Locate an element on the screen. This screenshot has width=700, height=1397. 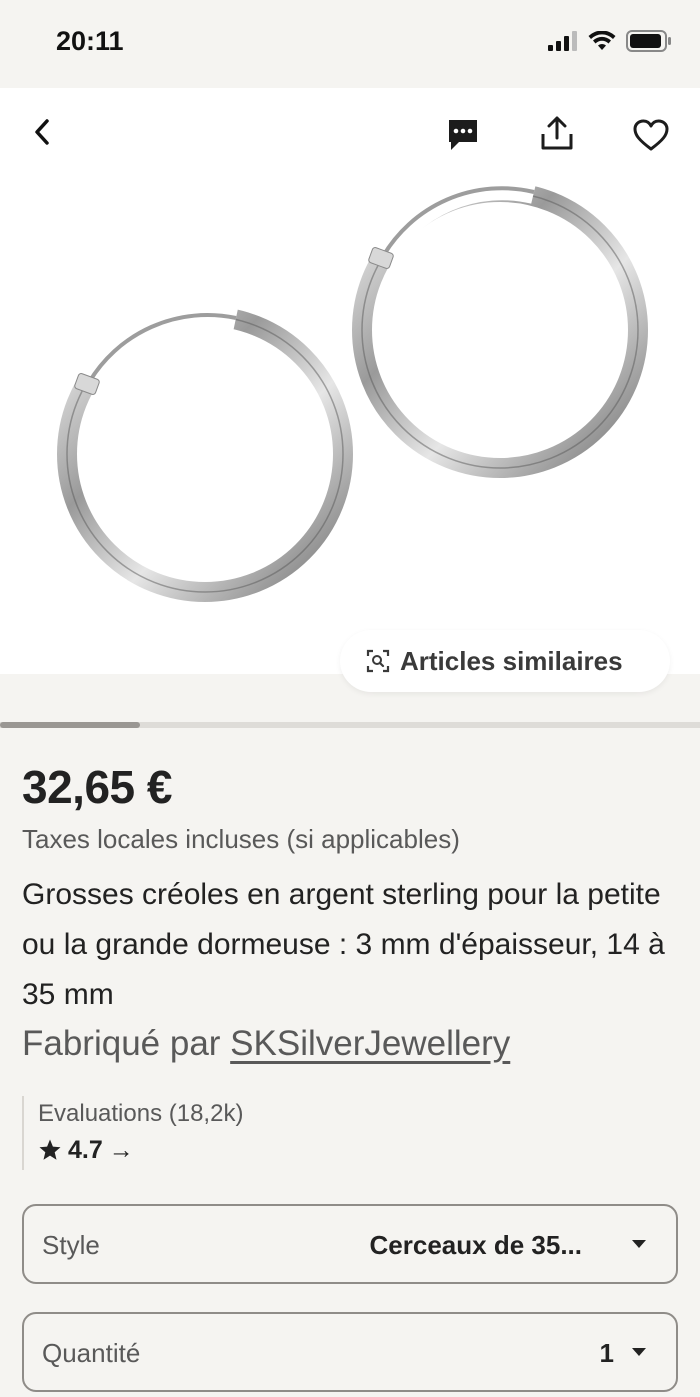
heart-icon is located at coordinates (651, 135).